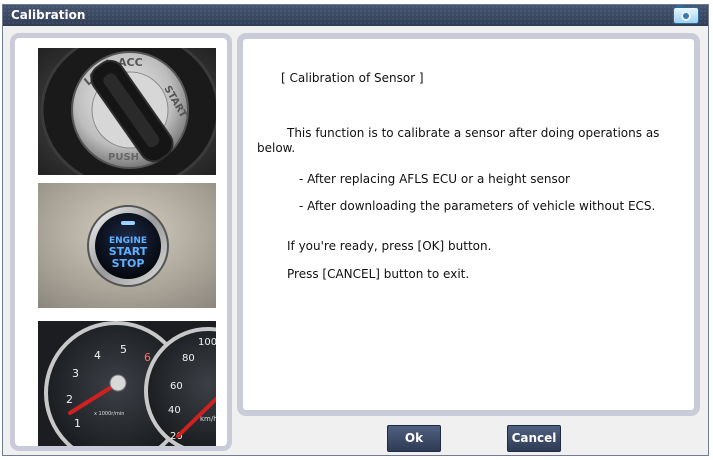 The image size is (713, 460). What do you see at coordinates (352, 78) in the screenshot?
I see `message-heading: [ Calibration of Sensor ]` at bounding box center [352, 78].